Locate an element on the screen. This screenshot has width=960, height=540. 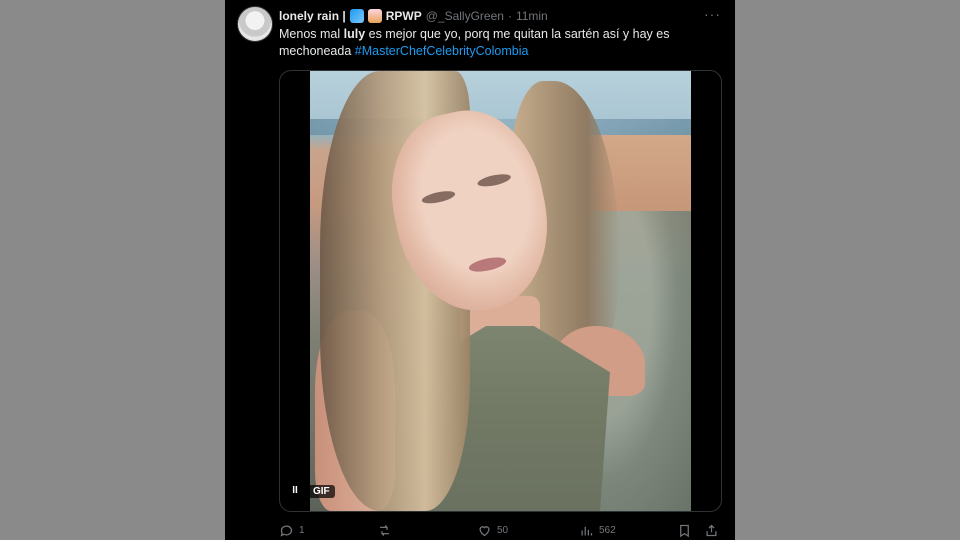
views-button: 562 is located at coordinates (597, 530).